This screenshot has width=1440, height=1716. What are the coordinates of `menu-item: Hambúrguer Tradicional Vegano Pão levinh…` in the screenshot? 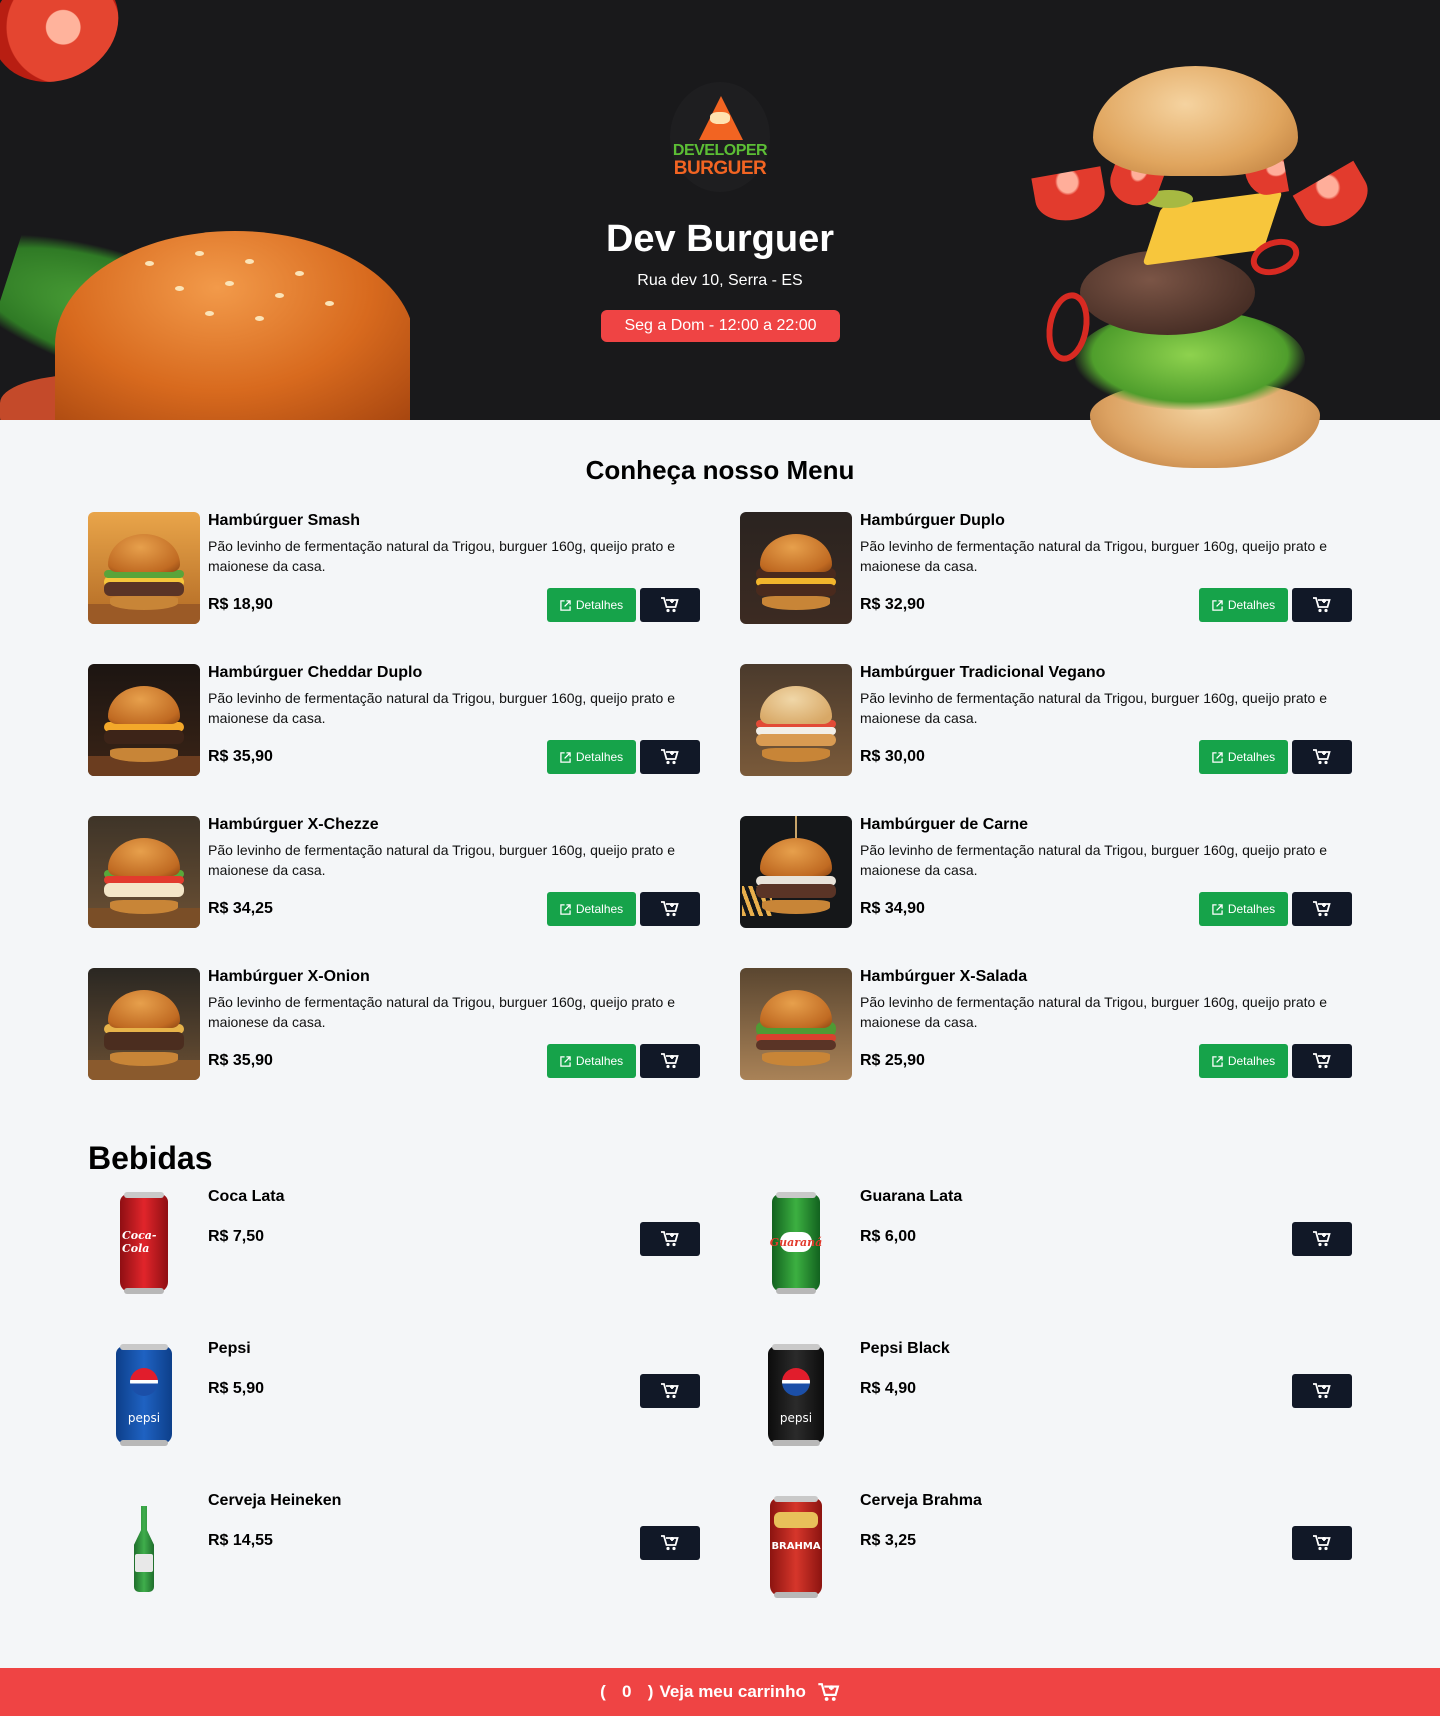 It's located at (1046, 721).